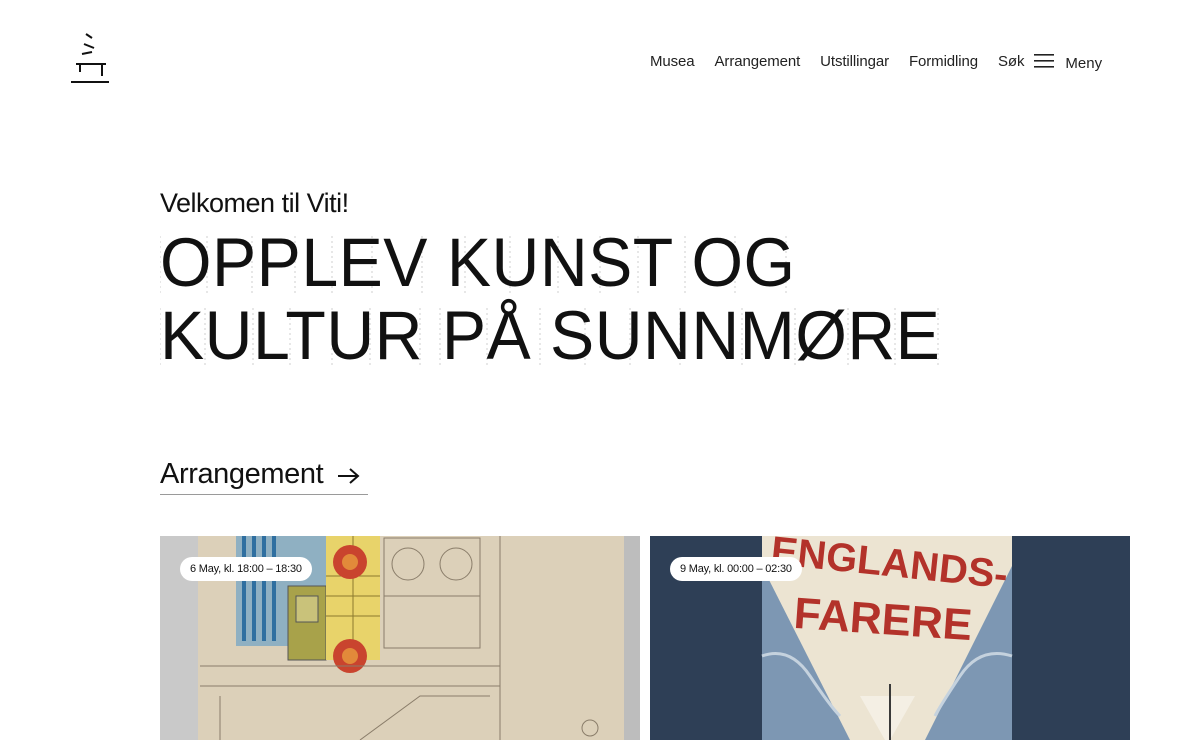 This screenshot has height=740, width=1200. What do you see at coordinates (254, 203) in the screenshot?
I see `welcome-text: Velkomen til Viti!` at bounding box center [254, 203].